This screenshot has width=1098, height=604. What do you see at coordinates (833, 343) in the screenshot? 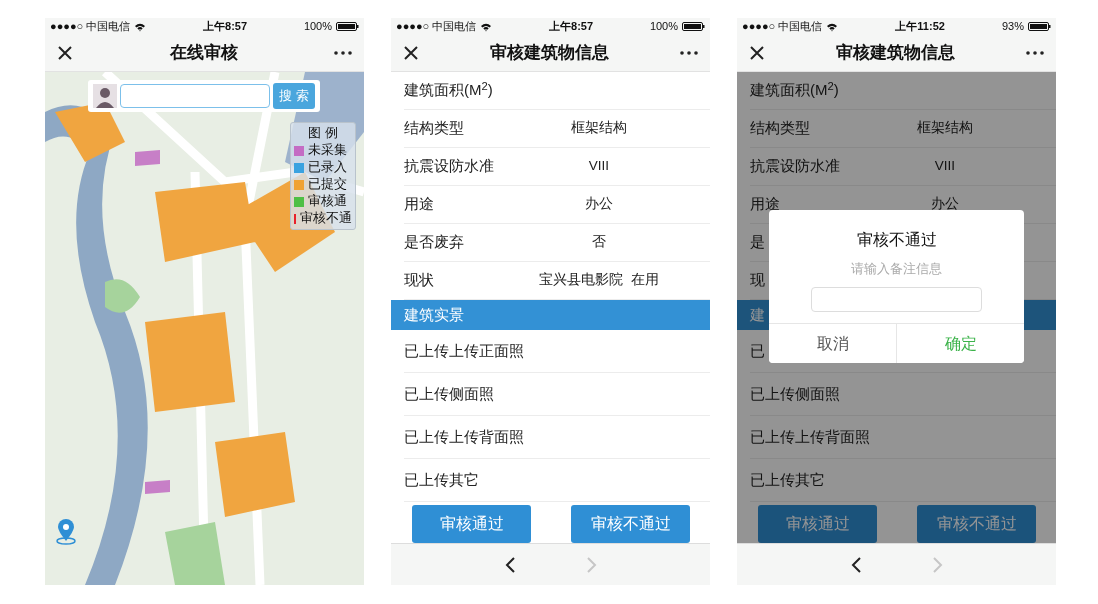
I see `cancel-button: 取消` at bounding box center [833, 343].